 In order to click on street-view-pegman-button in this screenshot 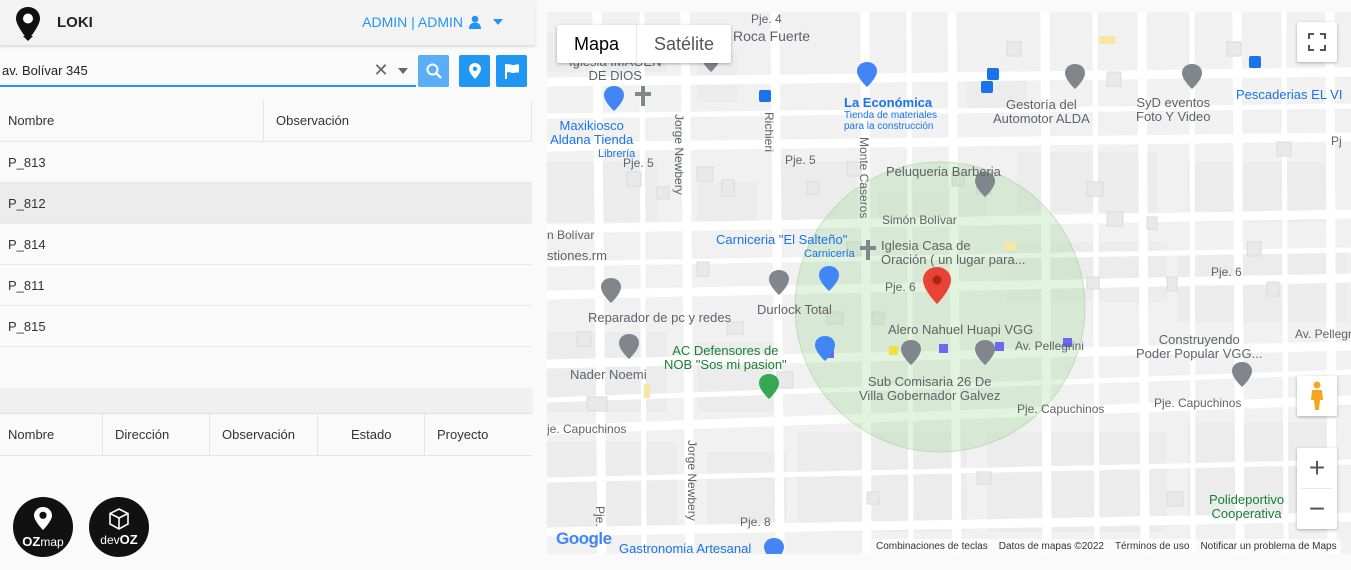, I will do `click(1317, 396)`.